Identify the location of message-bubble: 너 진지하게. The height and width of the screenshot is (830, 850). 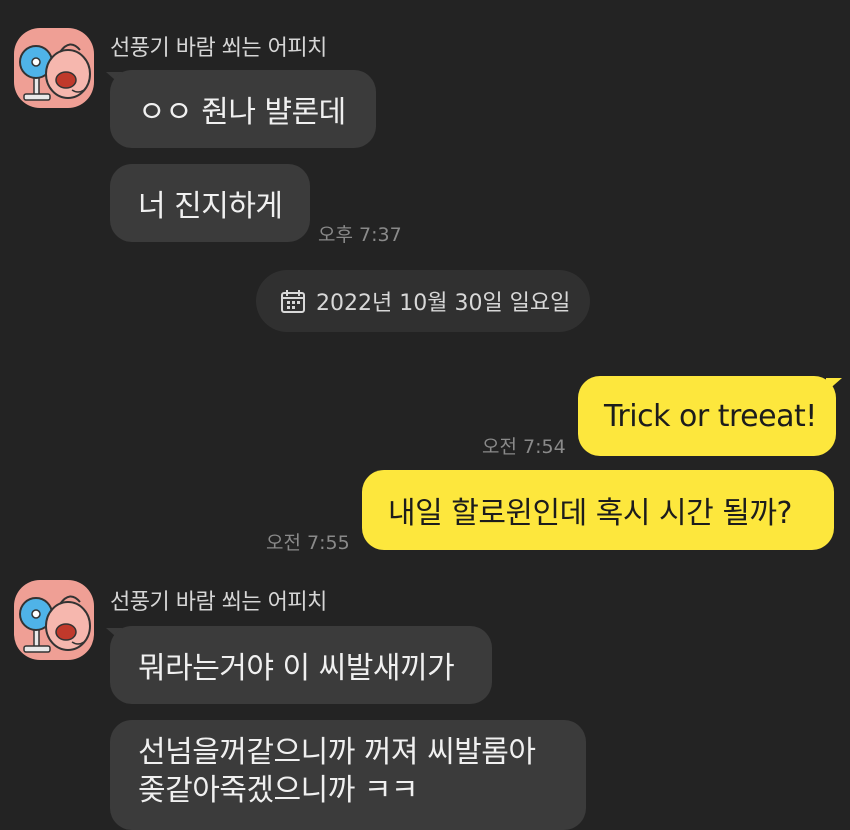
(210, 203).